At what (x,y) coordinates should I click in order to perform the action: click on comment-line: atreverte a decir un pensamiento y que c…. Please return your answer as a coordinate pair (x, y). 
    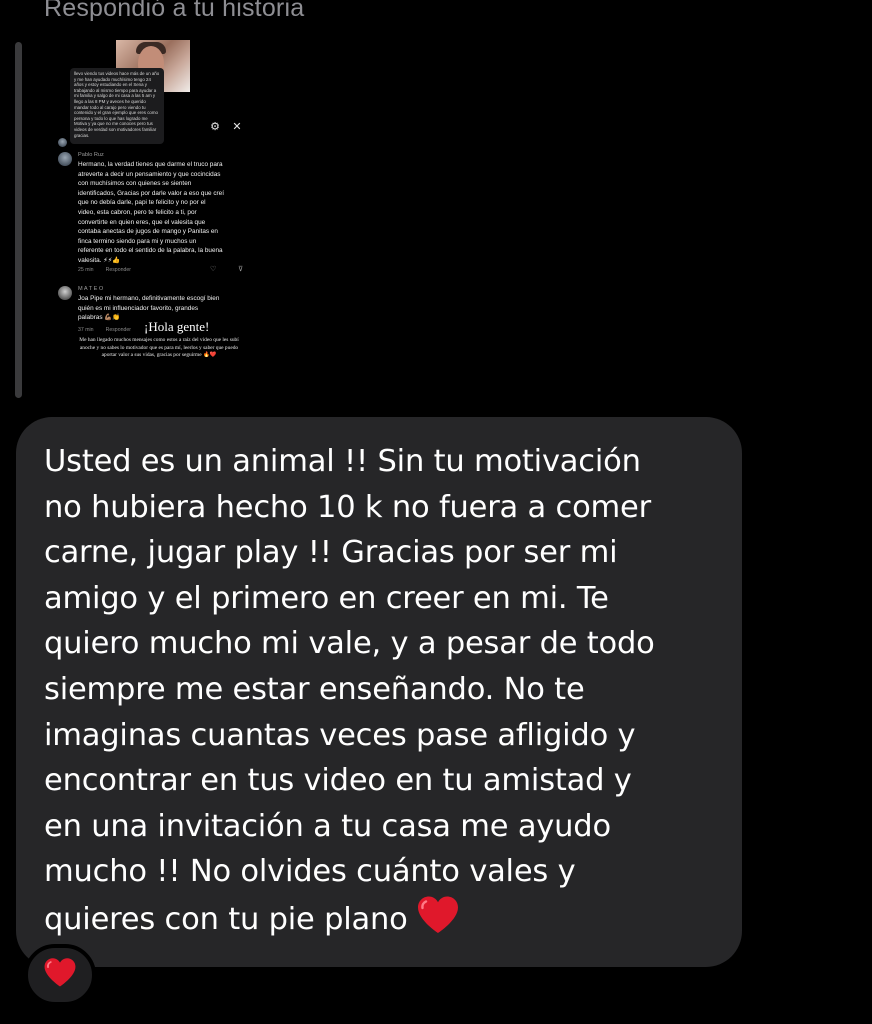
    Looking at the image, I should click on (149, 174).